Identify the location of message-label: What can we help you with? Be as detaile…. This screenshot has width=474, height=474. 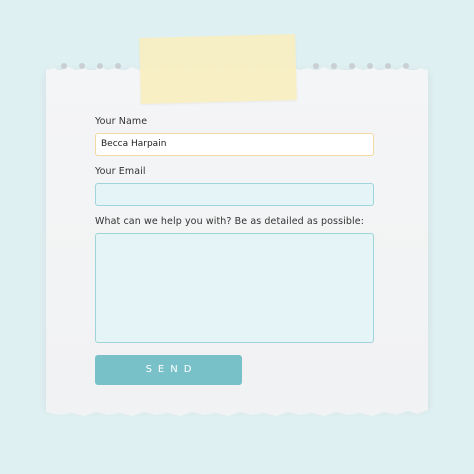
(230, 221).